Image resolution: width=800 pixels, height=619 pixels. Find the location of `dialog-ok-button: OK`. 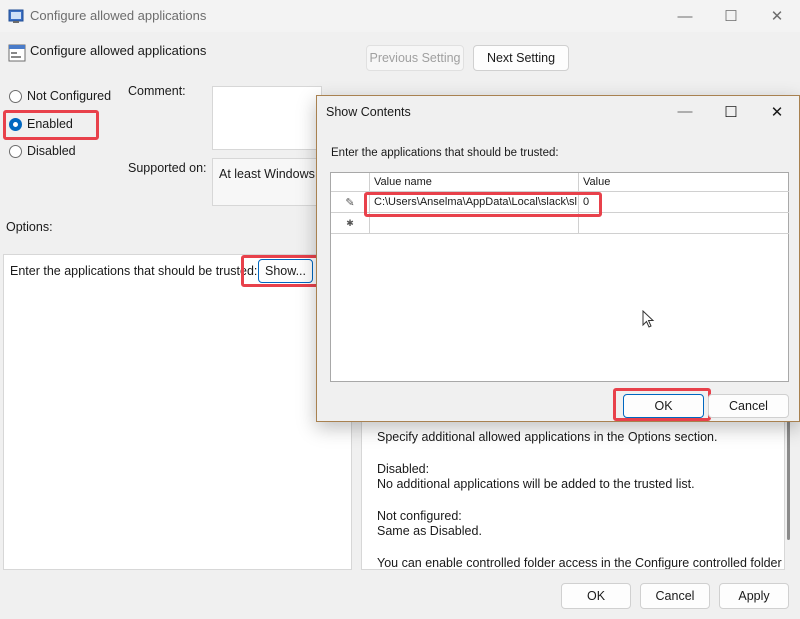

dialog-ok-button: OK is located at coordinates (663, 406).